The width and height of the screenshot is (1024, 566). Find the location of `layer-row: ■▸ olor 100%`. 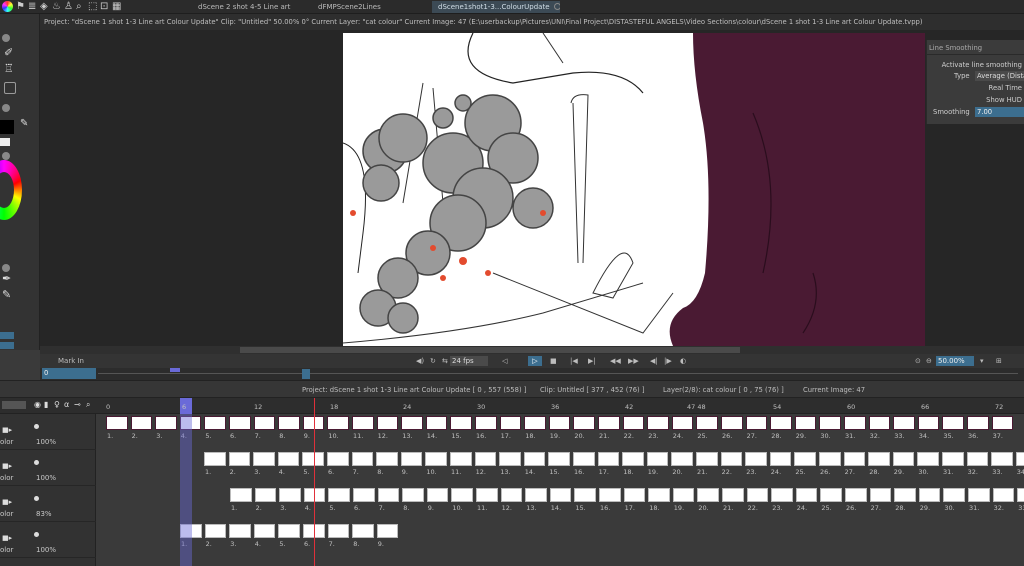

layer-row: ■▸ olor 100% is located at coordinates (48, 432).